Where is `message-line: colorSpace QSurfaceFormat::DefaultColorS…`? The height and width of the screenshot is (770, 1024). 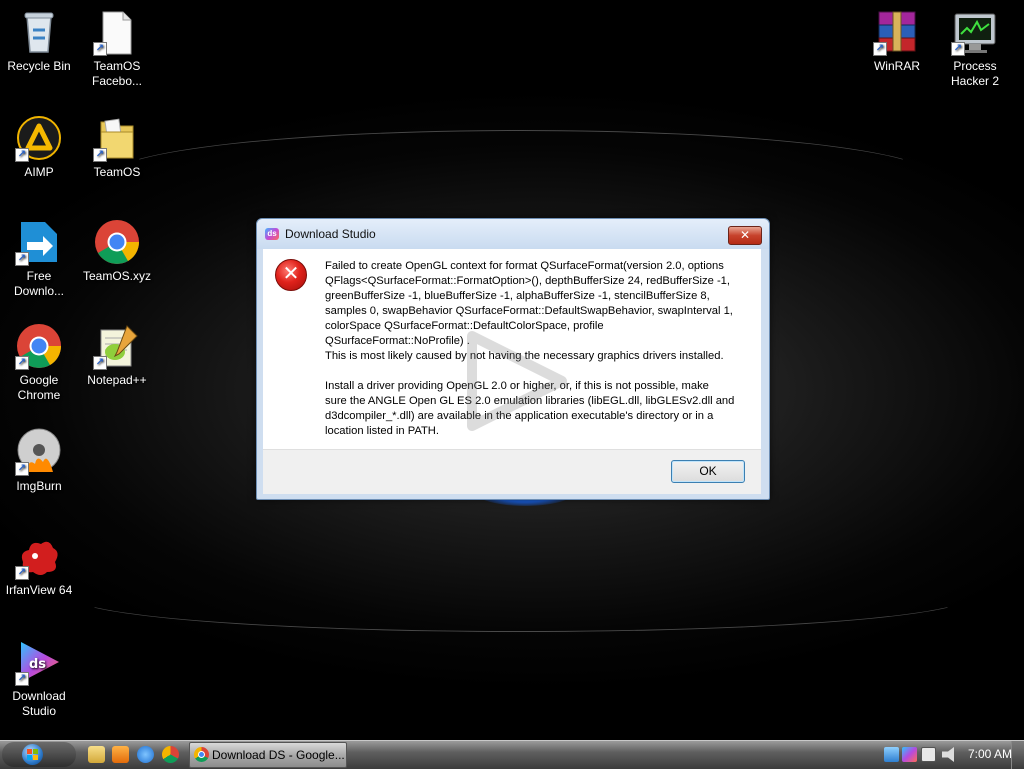 message-line: colorSpace QSurfaceFormat::DefaultColorS… is located at coordinates (464, 326).